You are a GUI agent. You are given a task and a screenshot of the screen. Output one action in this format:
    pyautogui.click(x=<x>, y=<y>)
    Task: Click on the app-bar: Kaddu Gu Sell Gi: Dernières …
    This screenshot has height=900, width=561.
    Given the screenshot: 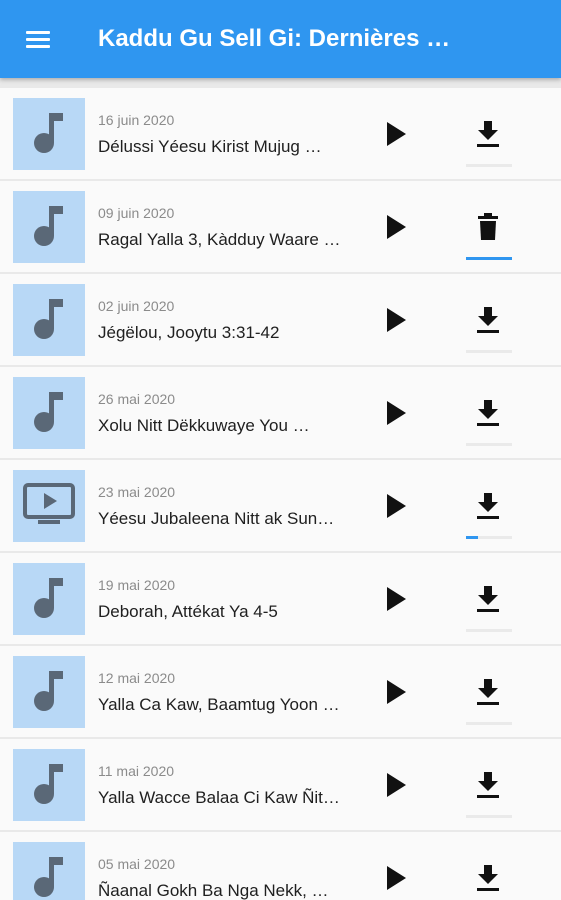 What is the action you would take?
    pyautogui.click(x=280, y=39)
    